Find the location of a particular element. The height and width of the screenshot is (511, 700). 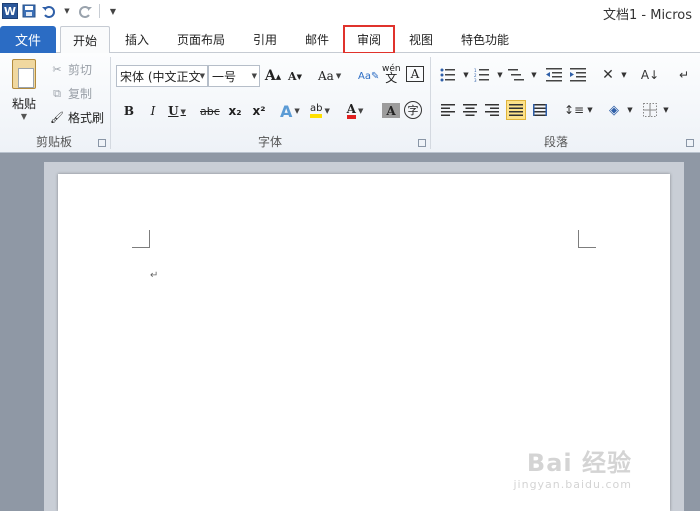

strikethrough-button: abc is located at coordinates (210, 111).